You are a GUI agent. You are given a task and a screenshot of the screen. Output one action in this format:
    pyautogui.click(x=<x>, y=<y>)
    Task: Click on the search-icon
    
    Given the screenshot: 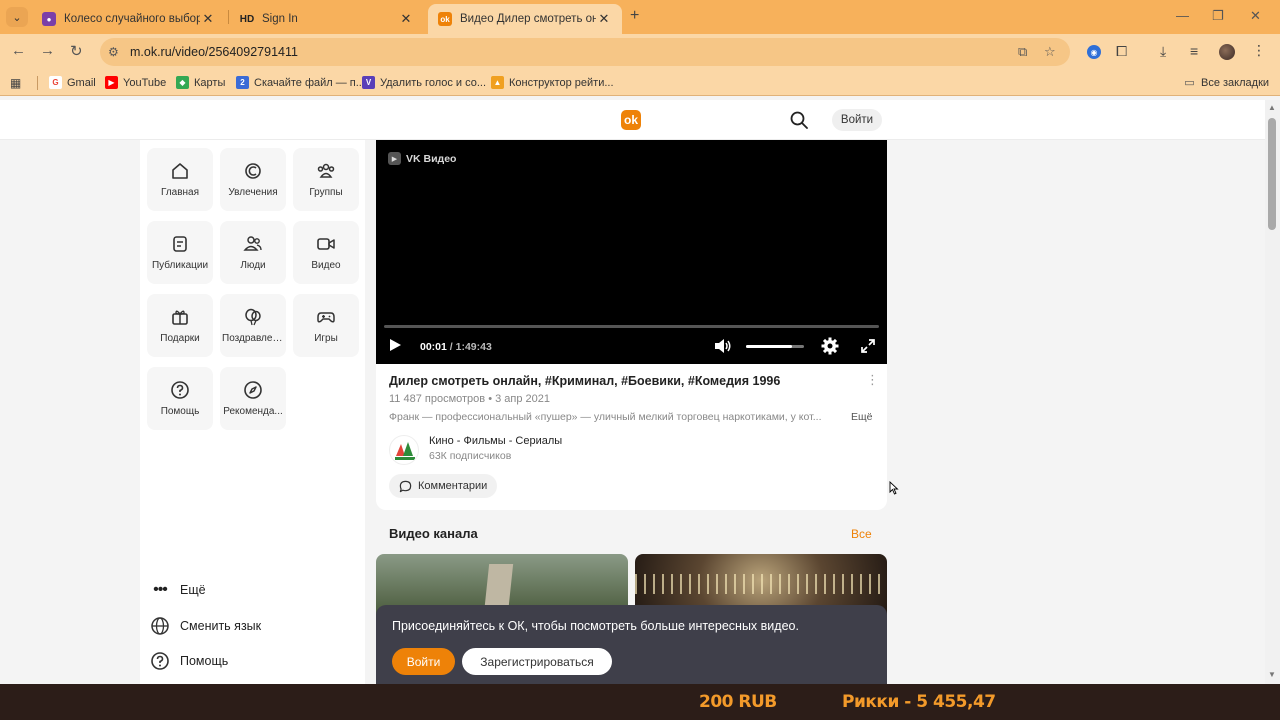 What is the action you would take?
    pyautogui.click(x=799, y=120)
    